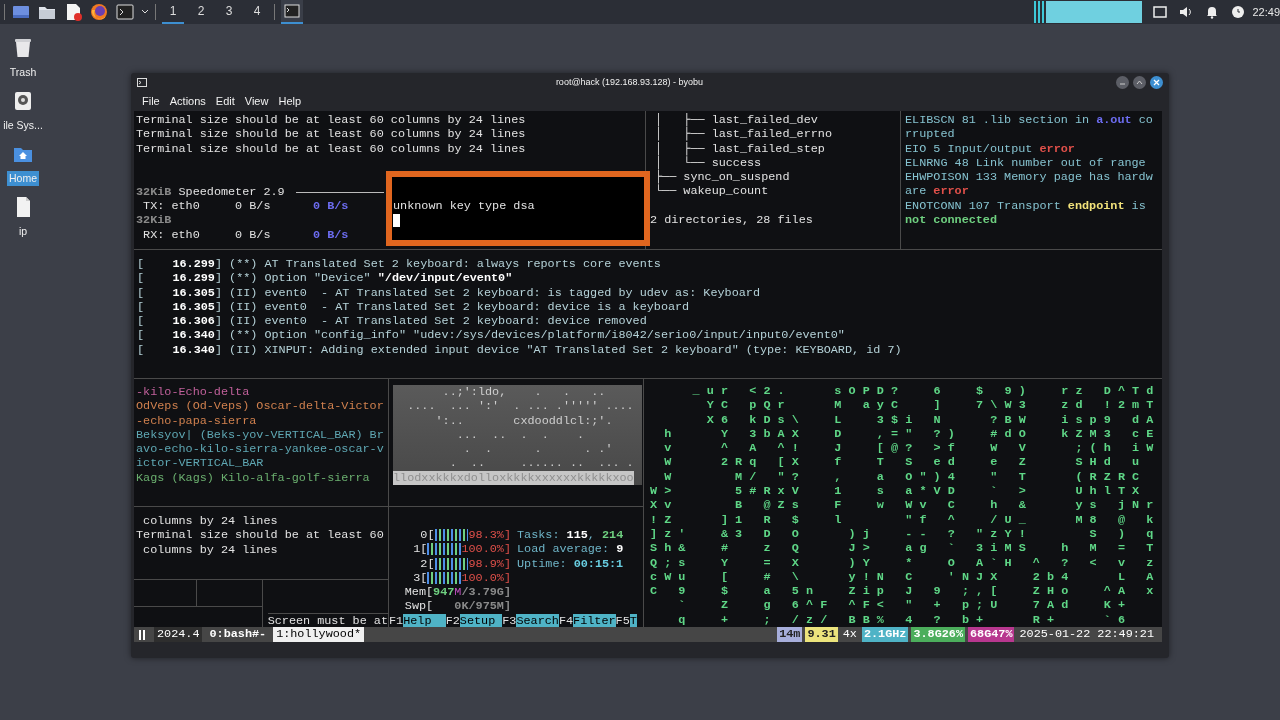  What do you see at coordinates (211, 192) in the screenshot?
I see `graph-title: 32KiB Speedometer 2.9` at bounding box center [211, 192].